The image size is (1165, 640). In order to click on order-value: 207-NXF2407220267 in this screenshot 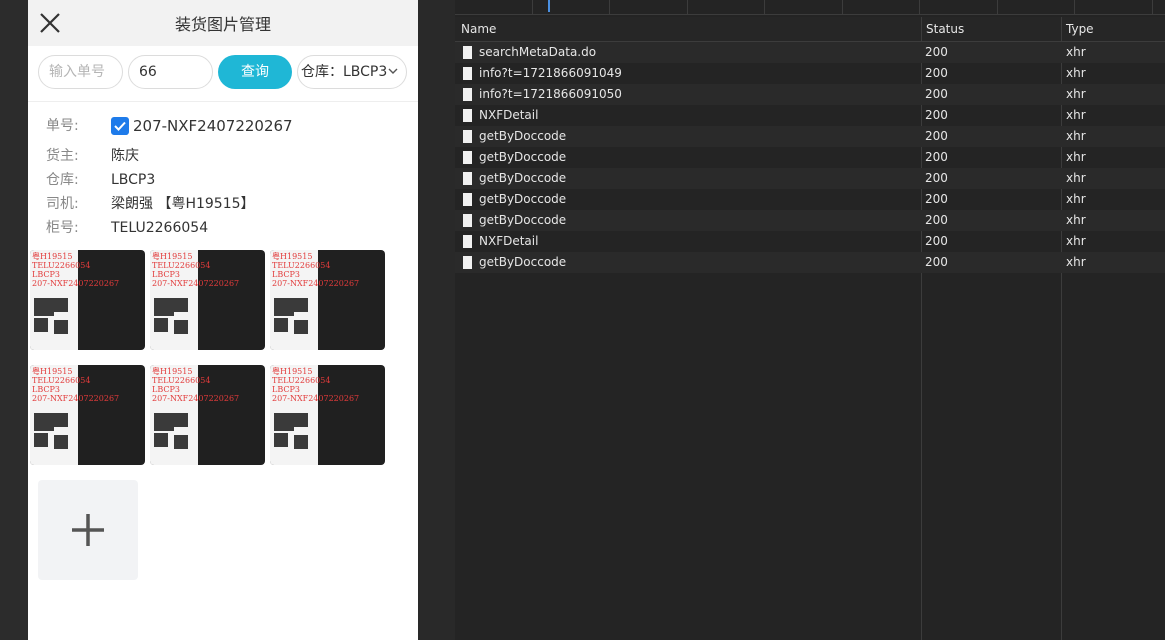, I will do `click(213, 126)`.